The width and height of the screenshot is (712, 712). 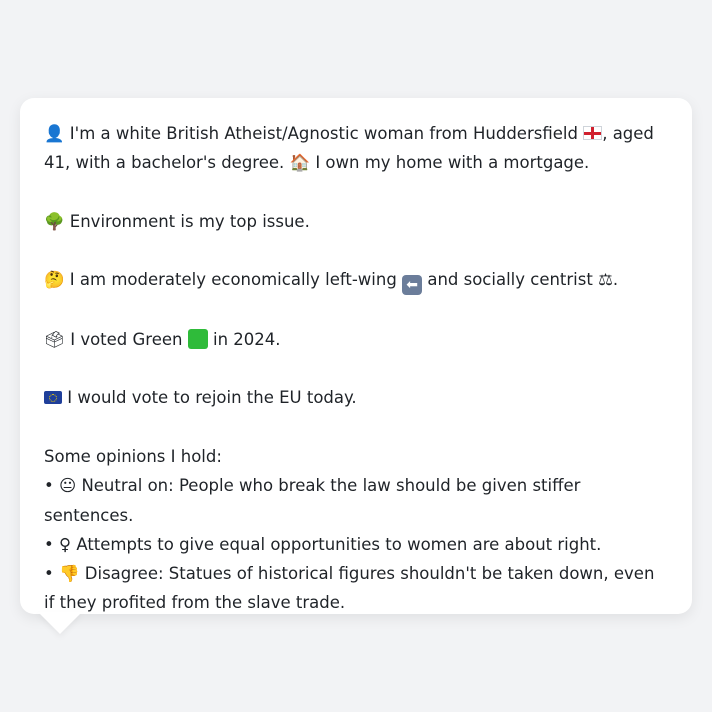 What do you see at coordinates (356, 221) in the screenshot?
I see `top-issue-line: 🌳 Environment is my top issue.` at bounding box center [356, 221].